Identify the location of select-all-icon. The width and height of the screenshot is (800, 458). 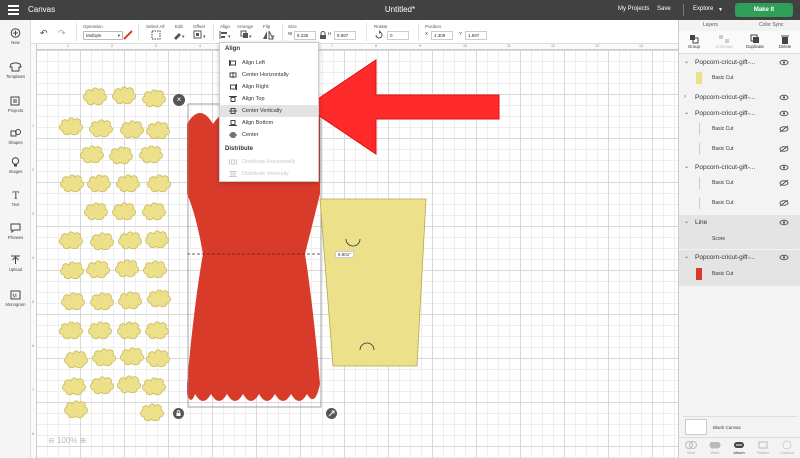
(156, 35).